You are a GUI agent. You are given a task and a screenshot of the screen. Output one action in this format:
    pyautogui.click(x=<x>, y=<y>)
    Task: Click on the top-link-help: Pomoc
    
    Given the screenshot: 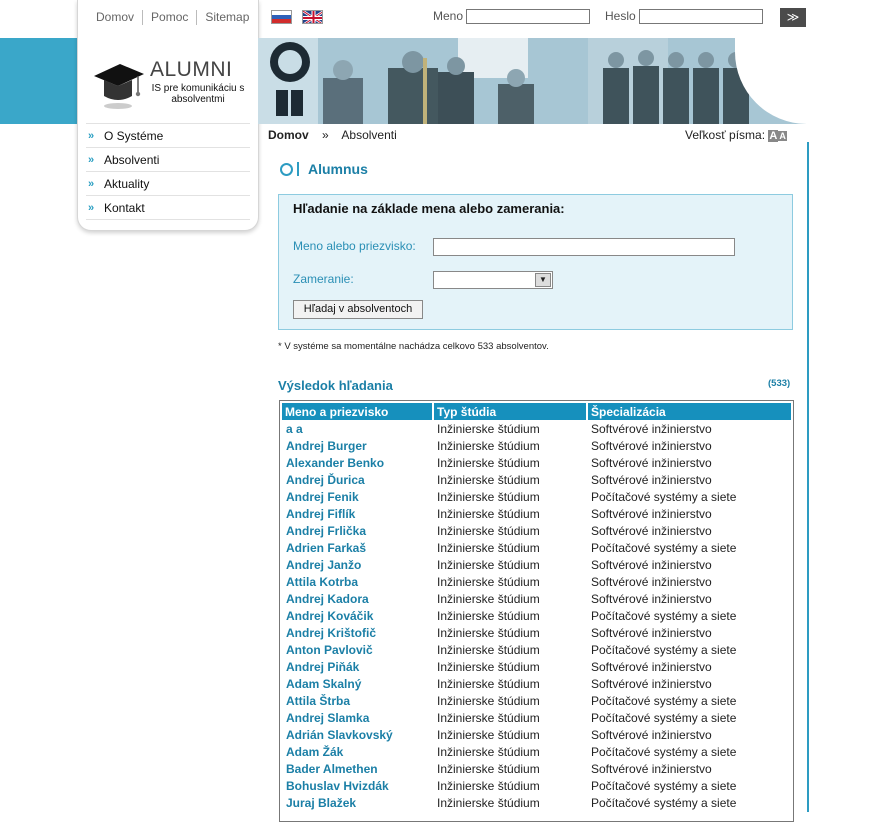 What is the action you would take?
    pyautogui.click(x=169, y=17)
    